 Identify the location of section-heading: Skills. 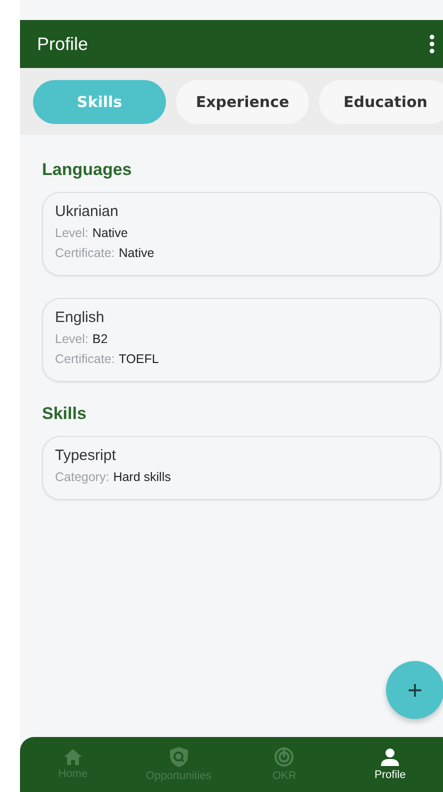
(65, 414).